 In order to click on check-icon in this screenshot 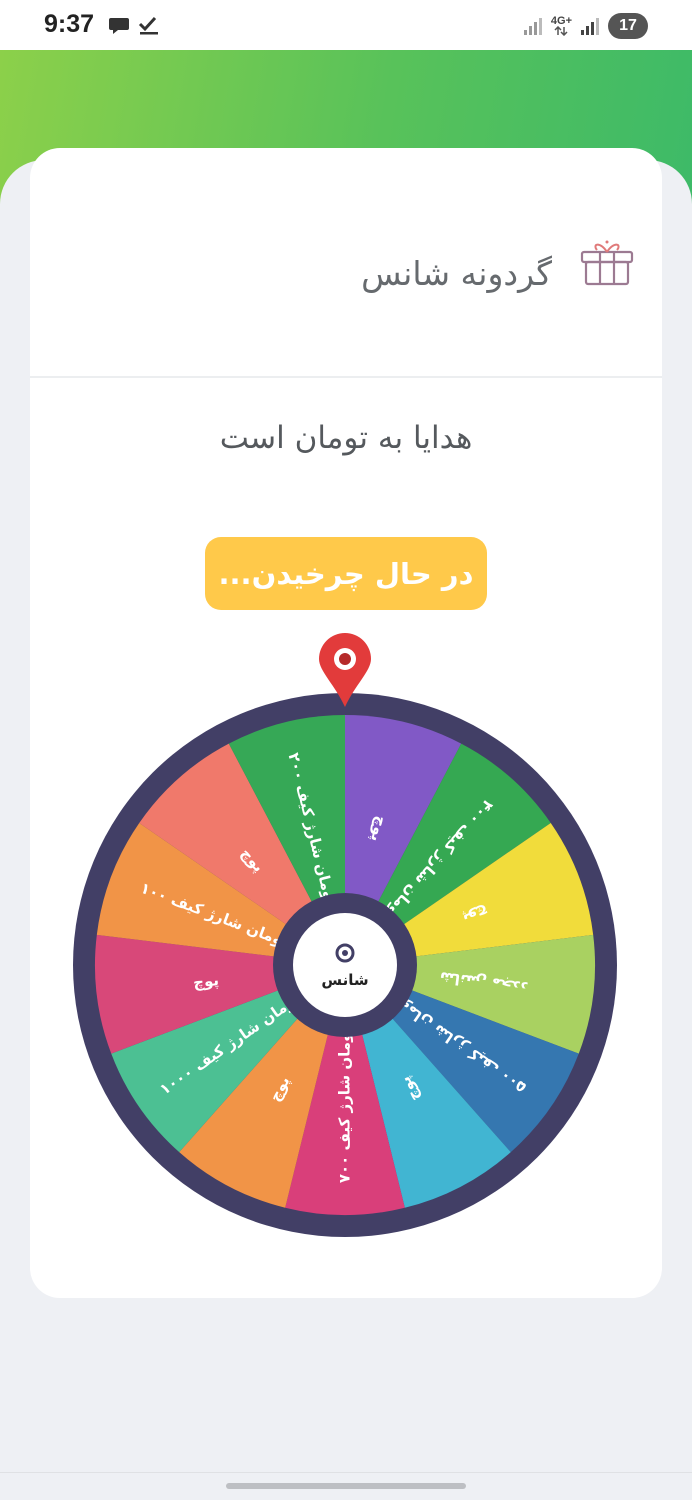, I will do `click(148, 25)`.